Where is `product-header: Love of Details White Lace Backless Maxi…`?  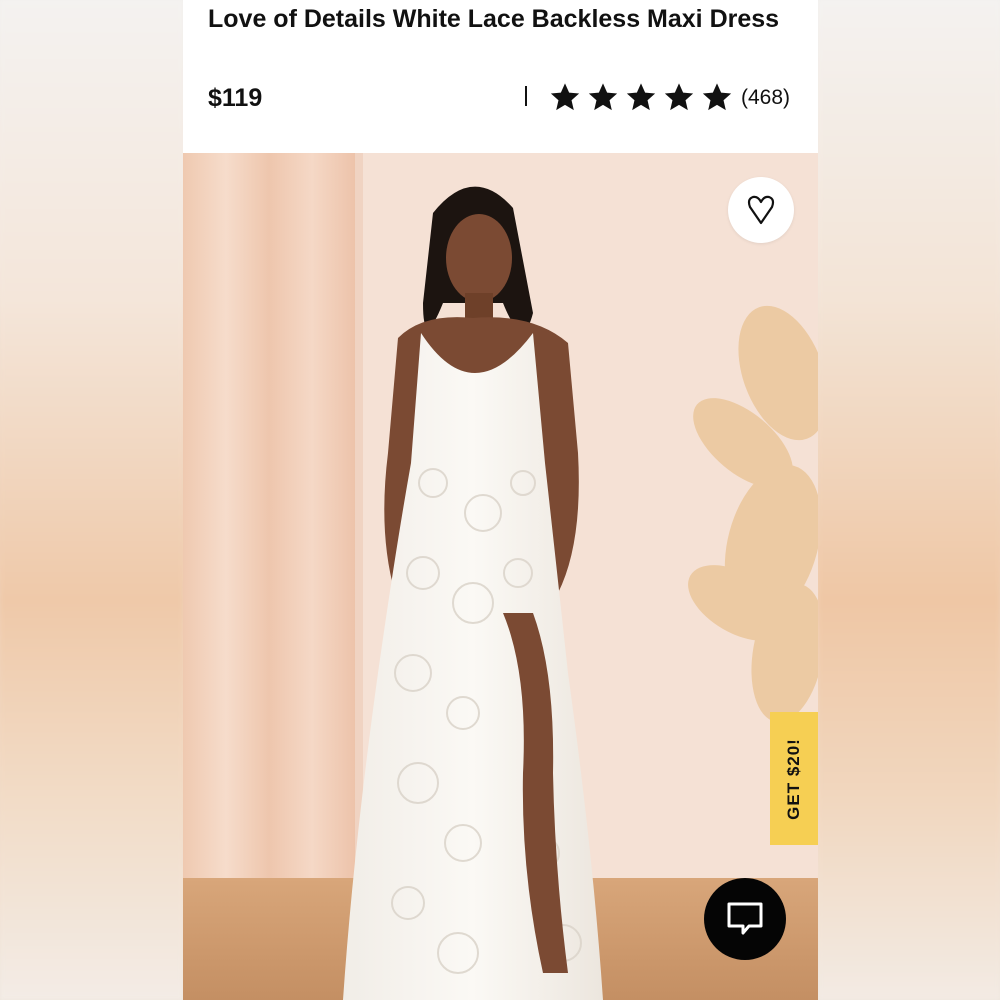 product-header: Love of Details White Lace Backless Maxi… is located at coordinates (500, 76).